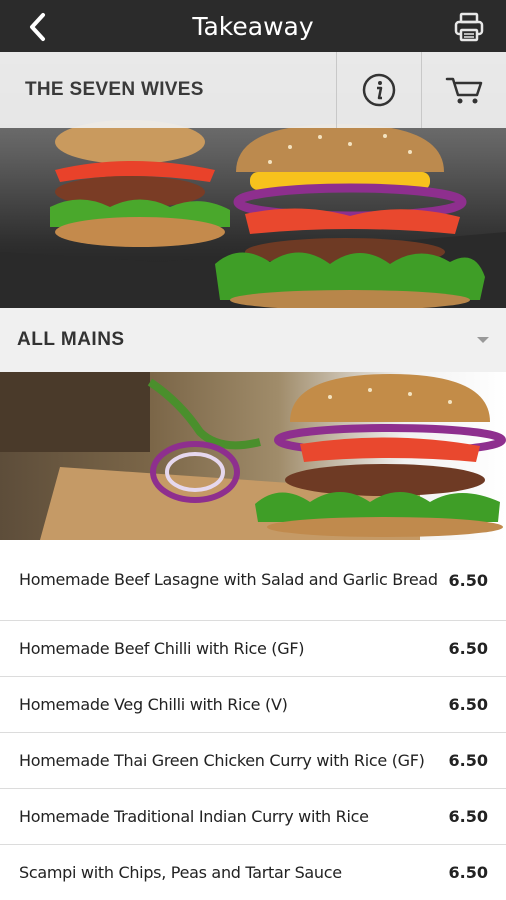 The image size is (506, 900). I want to click on menu-item-name: Scampi with Chips, Peas and Tartar Sauce, so click(180, 872).